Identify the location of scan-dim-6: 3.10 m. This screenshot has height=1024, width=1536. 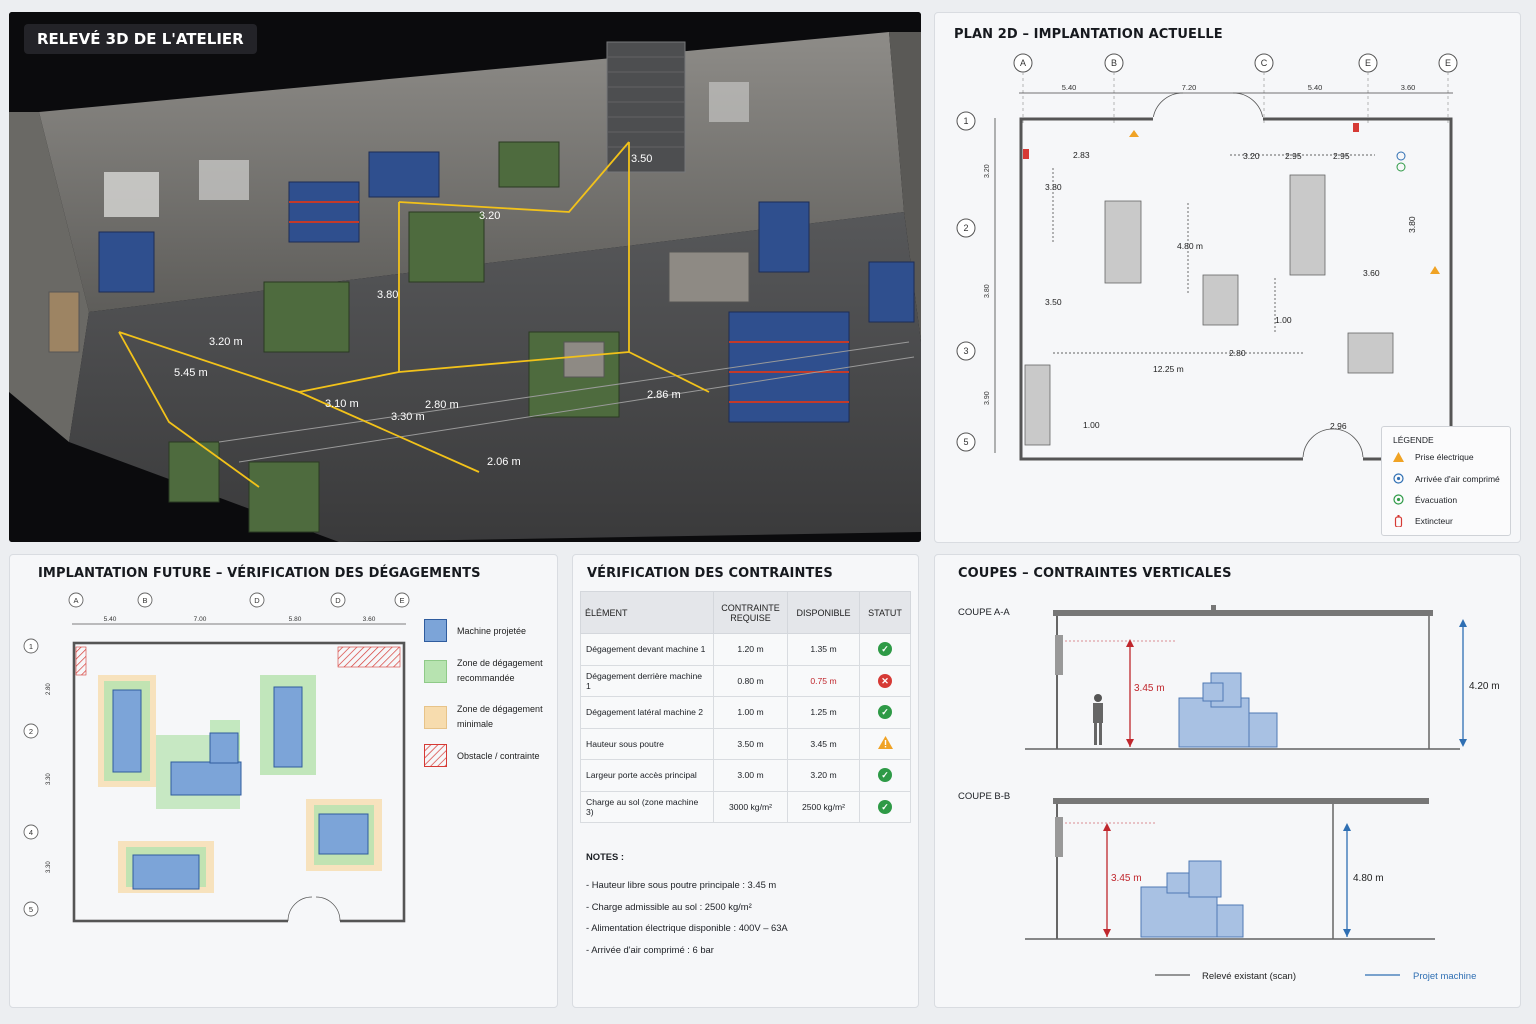
(342, 404).